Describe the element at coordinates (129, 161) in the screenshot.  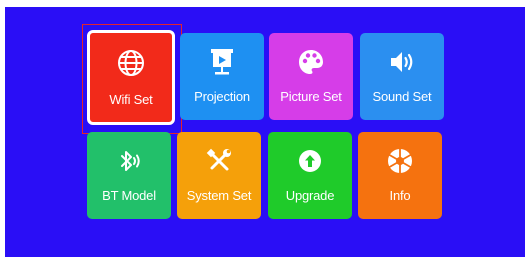
I see `bluetooth-icon` at that location.